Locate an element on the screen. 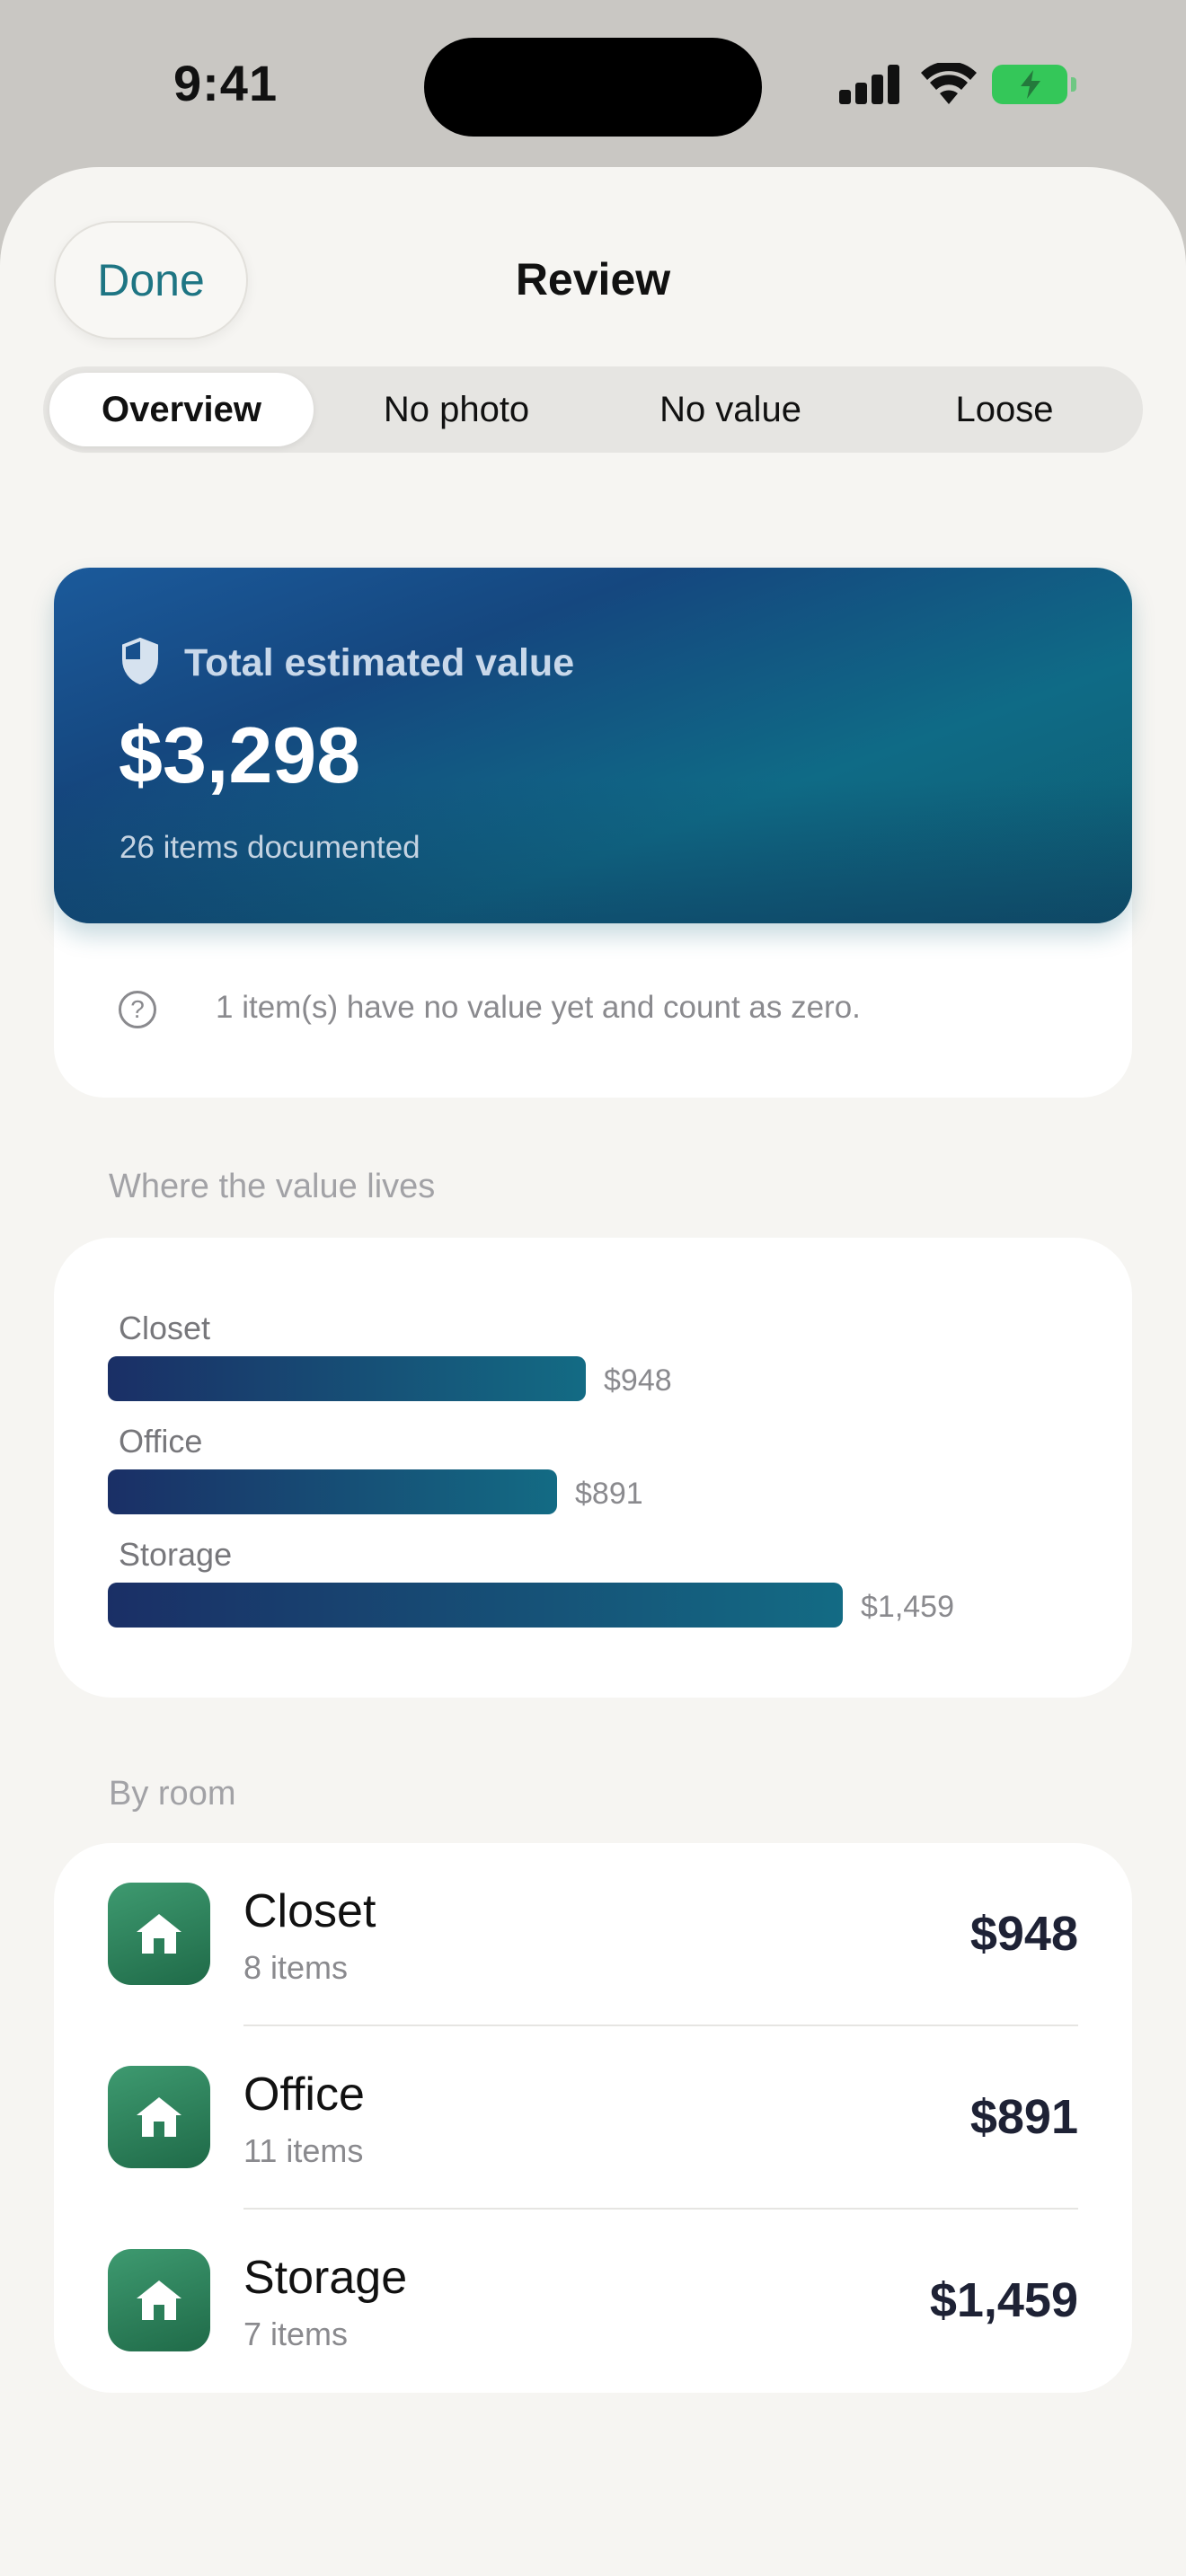 The width and height of the screenshot is (1186, 2576). room-row-office: Office 11 items $891 is located at coordinates (593, 2118).